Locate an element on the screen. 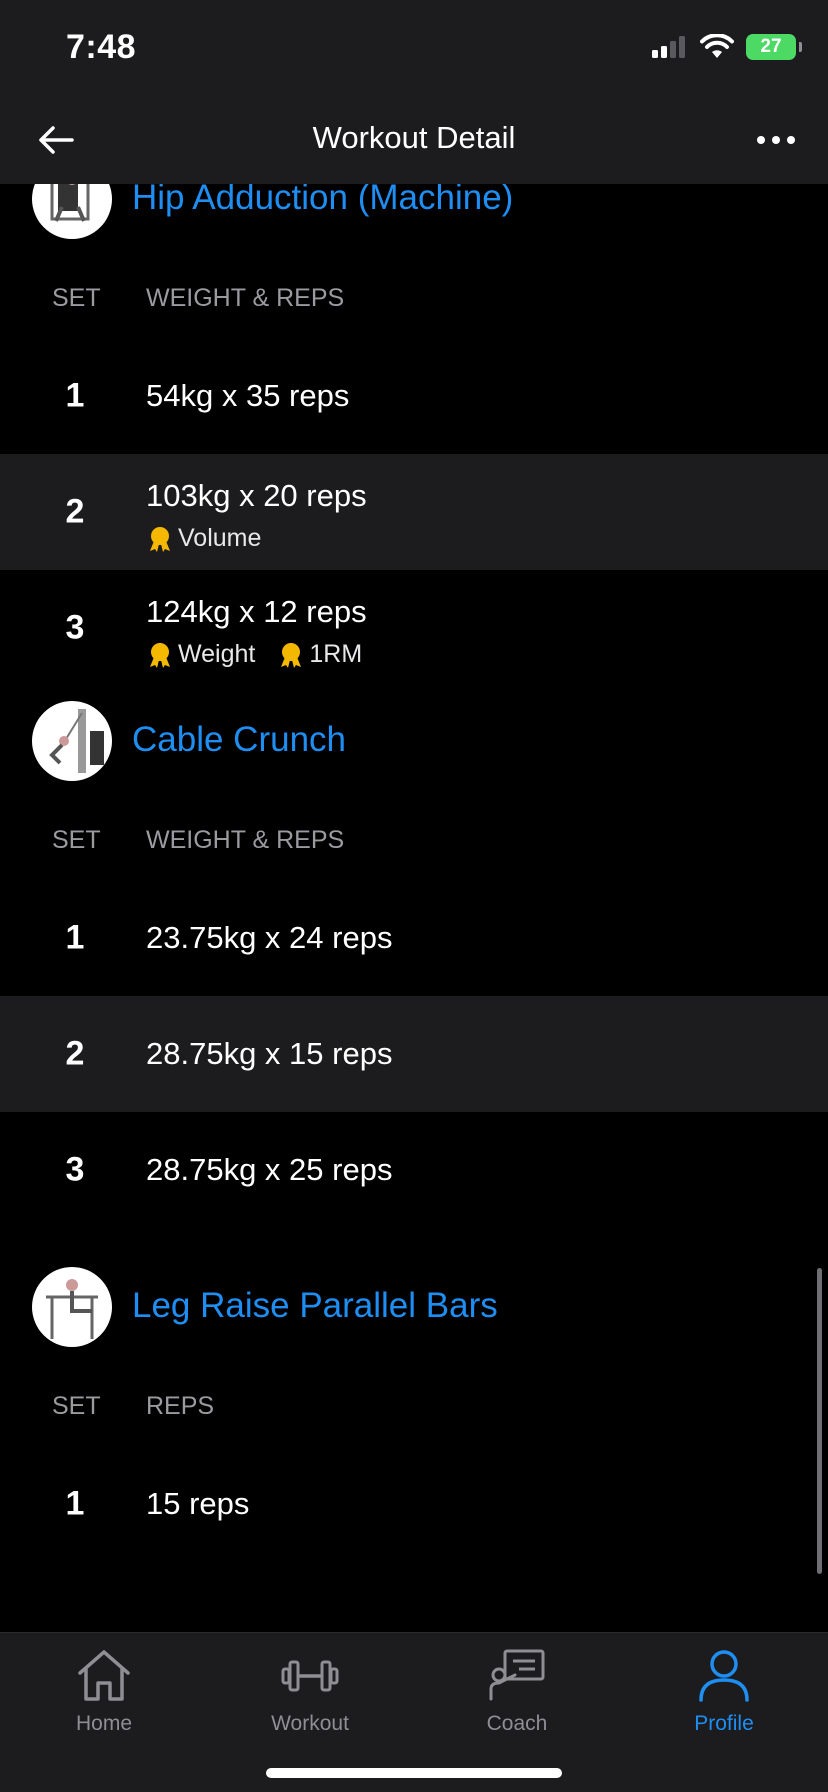 This screenshot has width=828, height=1792. tab-label: Home is located at coordinates (104, 1723).